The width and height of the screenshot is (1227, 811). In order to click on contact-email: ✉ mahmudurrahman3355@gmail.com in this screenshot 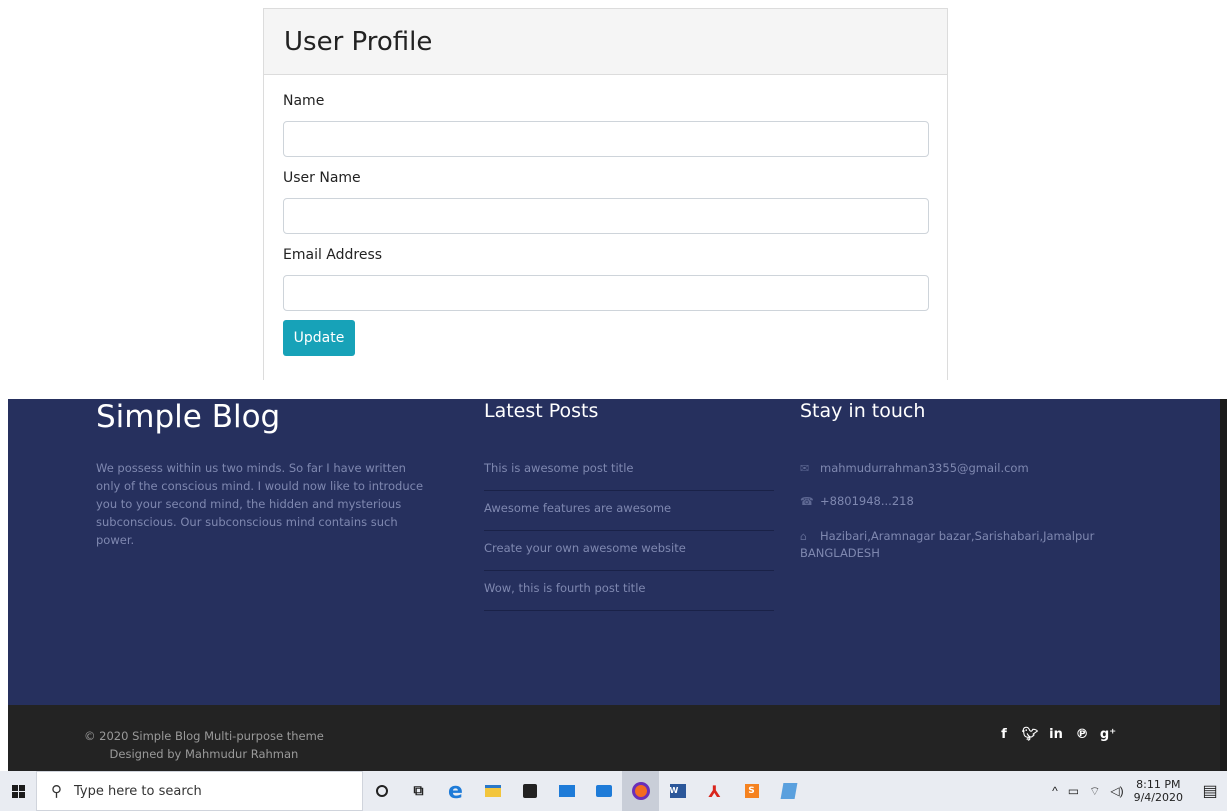, I will do `click(960, 468)`.